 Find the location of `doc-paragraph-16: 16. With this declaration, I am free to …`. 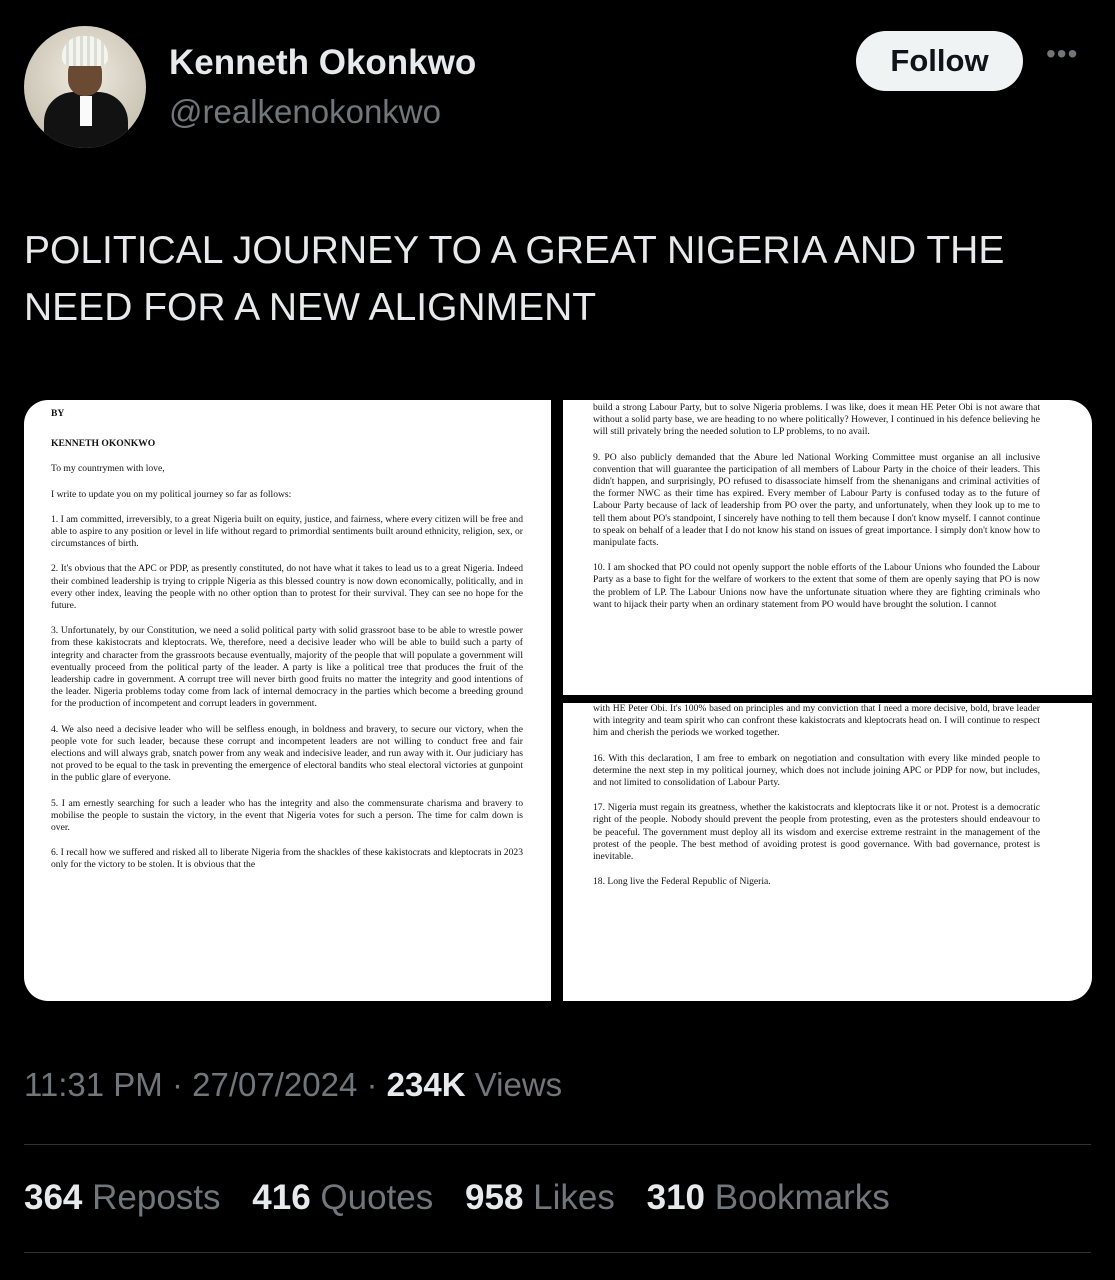

doc-paragraph-16: 16. With this declaration, I am free to … is located at coordinates (816, 770).